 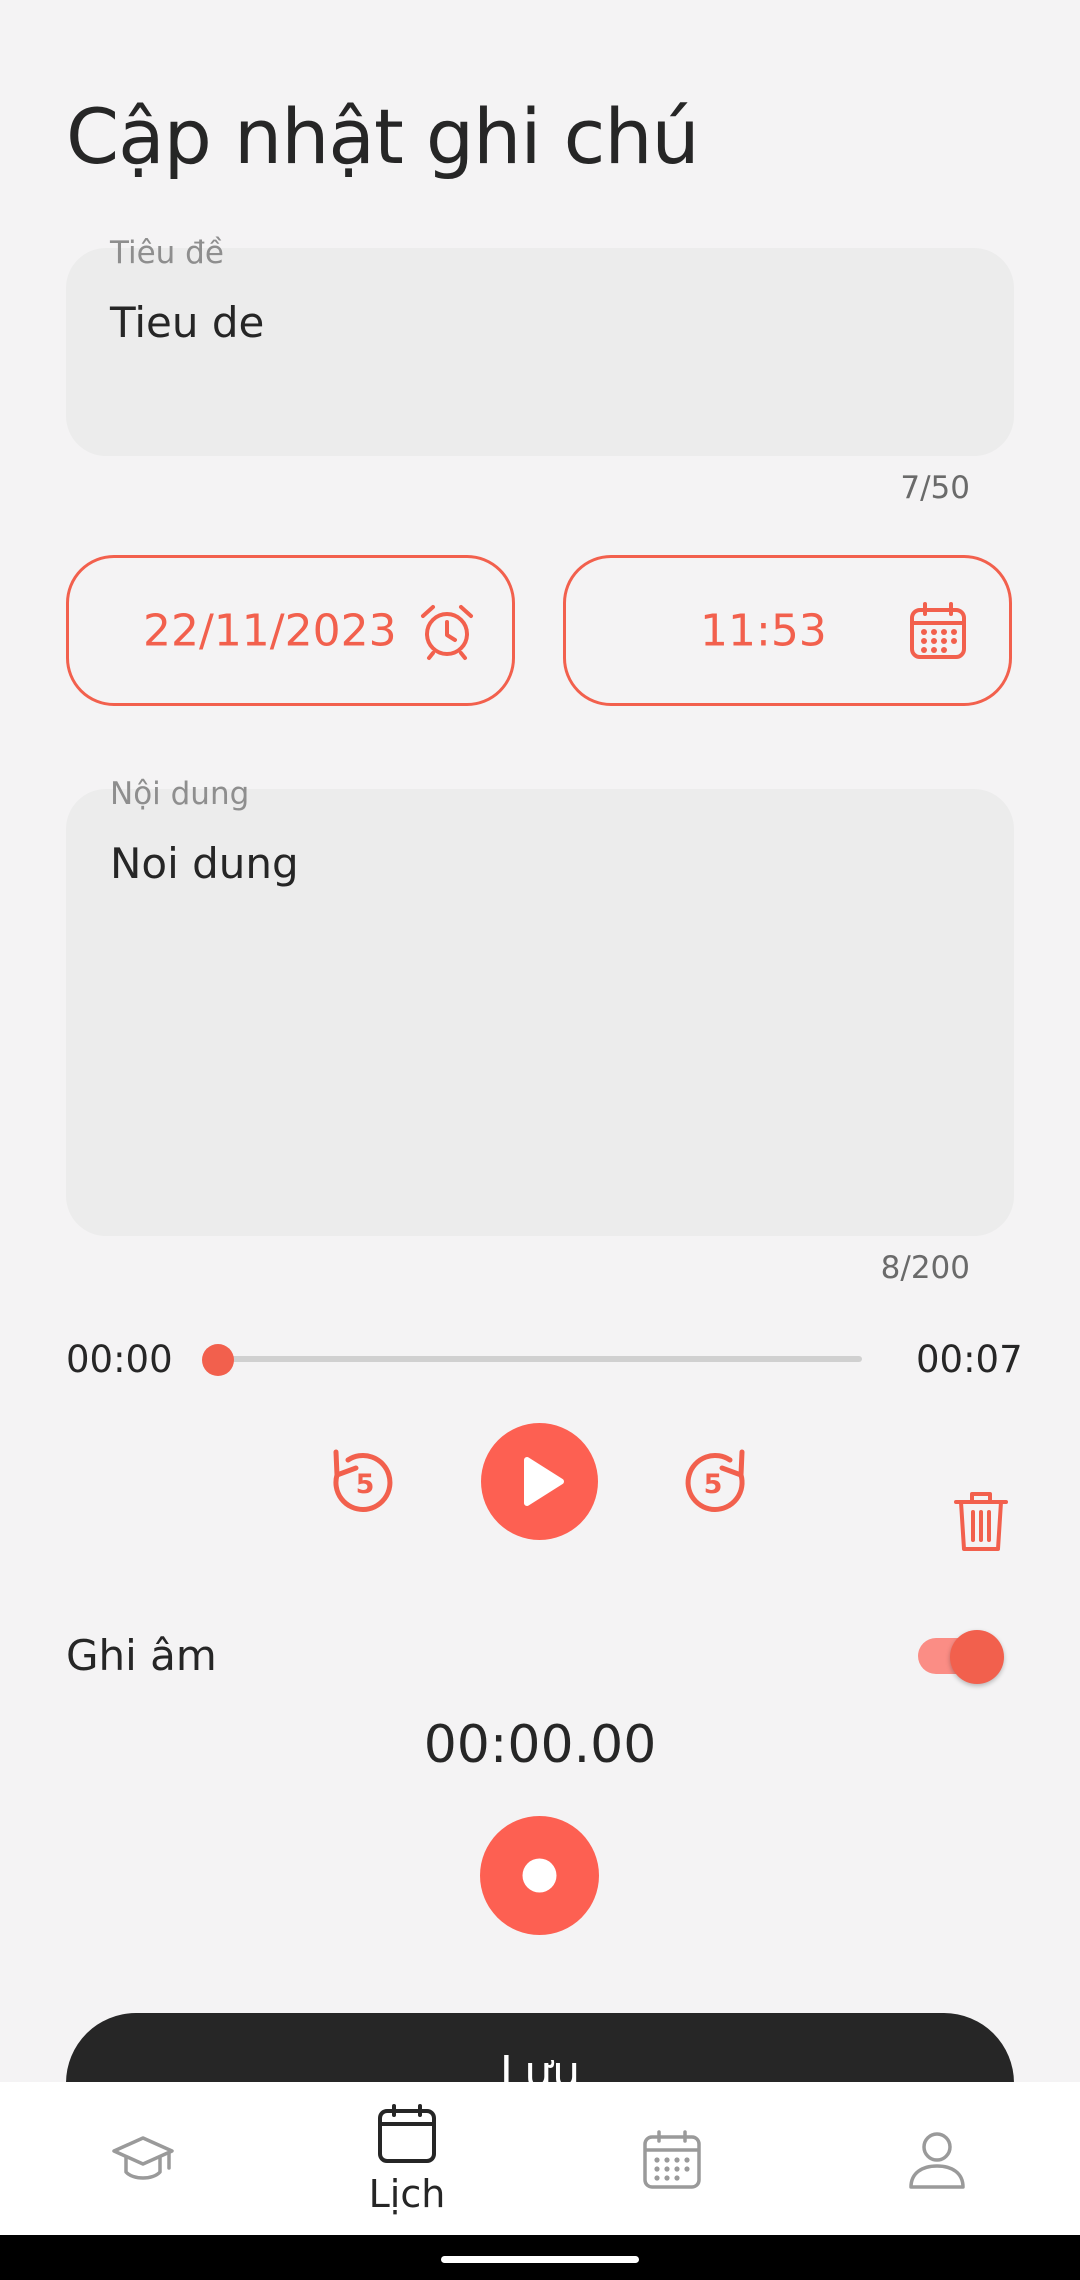 I want to click on current-time: 00:00, so click(x=119, y=1359).